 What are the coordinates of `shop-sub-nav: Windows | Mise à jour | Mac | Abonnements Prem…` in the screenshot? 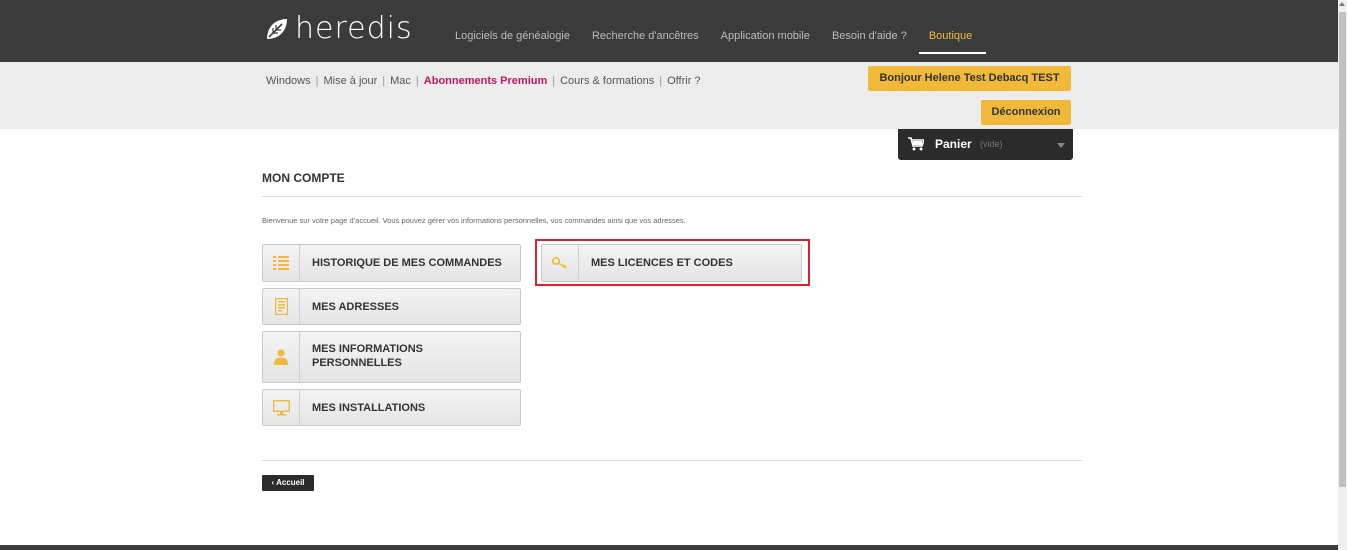 It's located at (483, 81).